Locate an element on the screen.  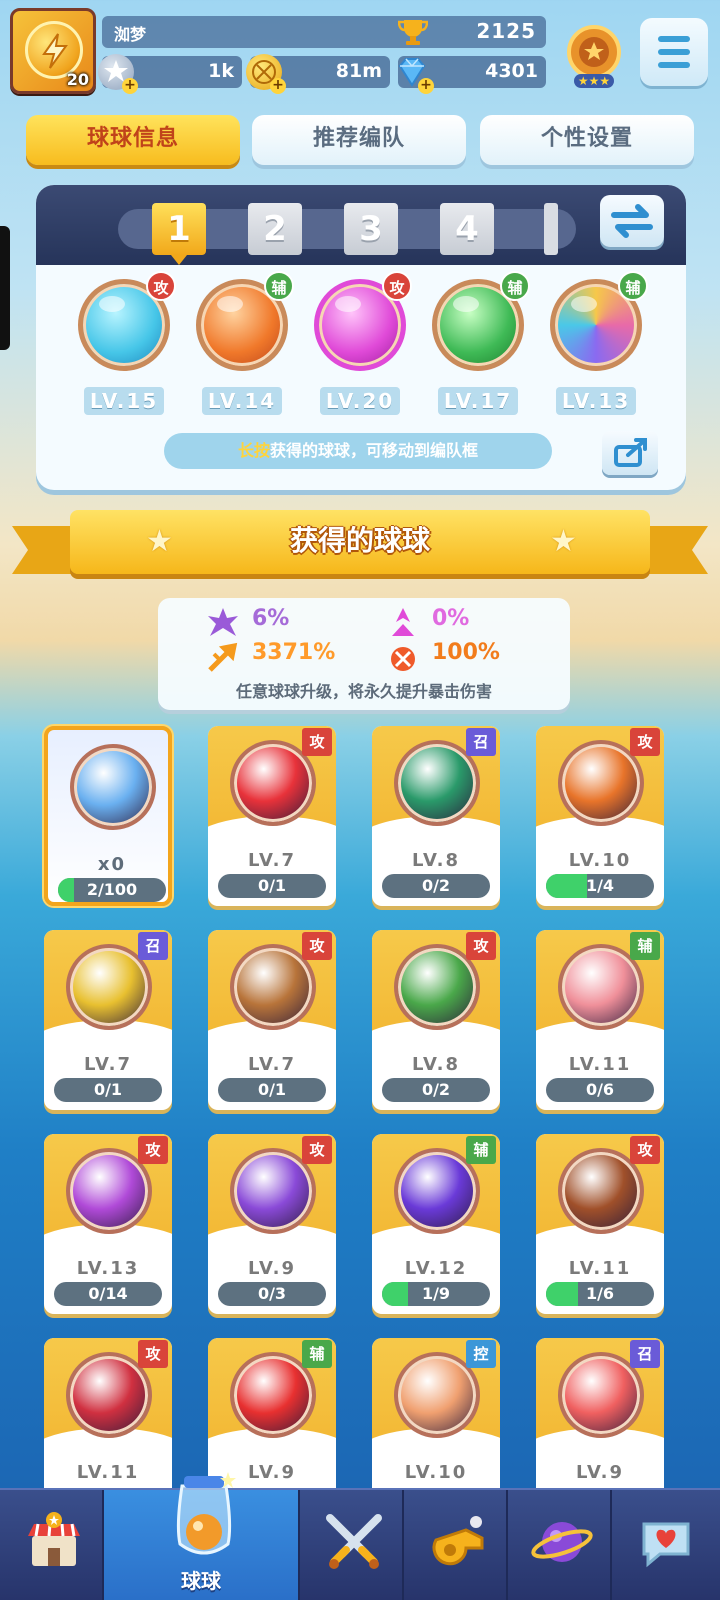
team-ball-level: LV.14 is located at coordinates (242, 401).